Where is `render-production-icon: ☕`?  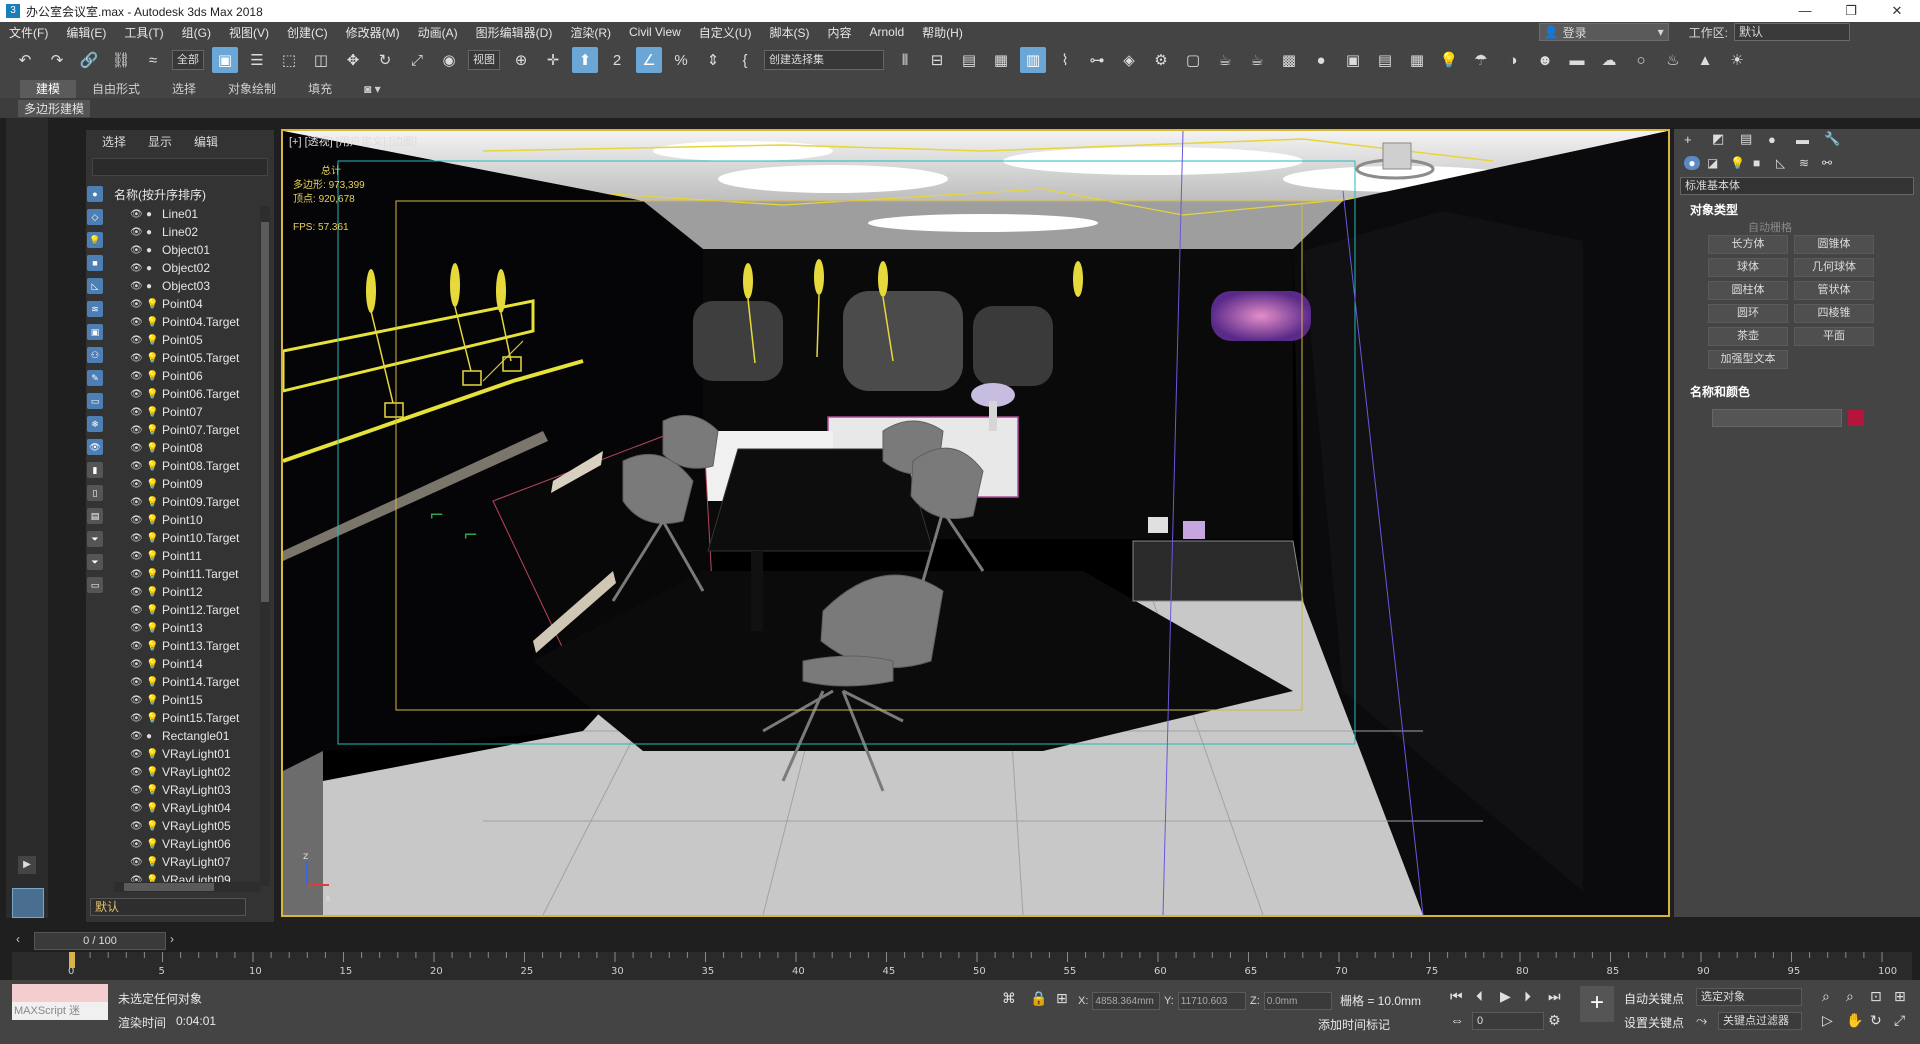
render-production-icon: ☕ is located at coordinates (1225, 60).